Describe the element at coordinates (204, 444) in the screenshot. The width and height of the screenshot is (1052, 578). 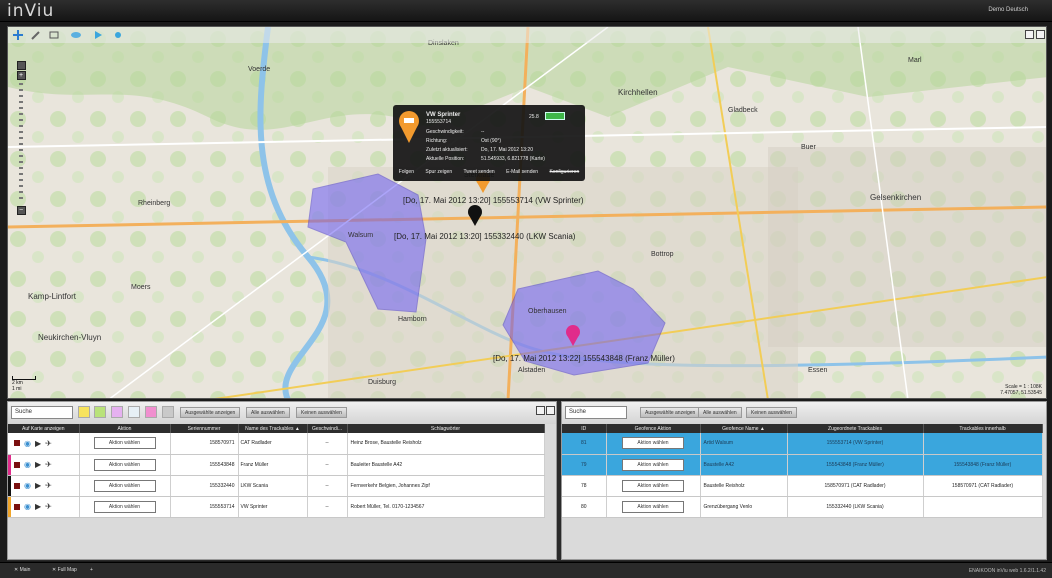
I see `serial-cell: 158570971` at that location.